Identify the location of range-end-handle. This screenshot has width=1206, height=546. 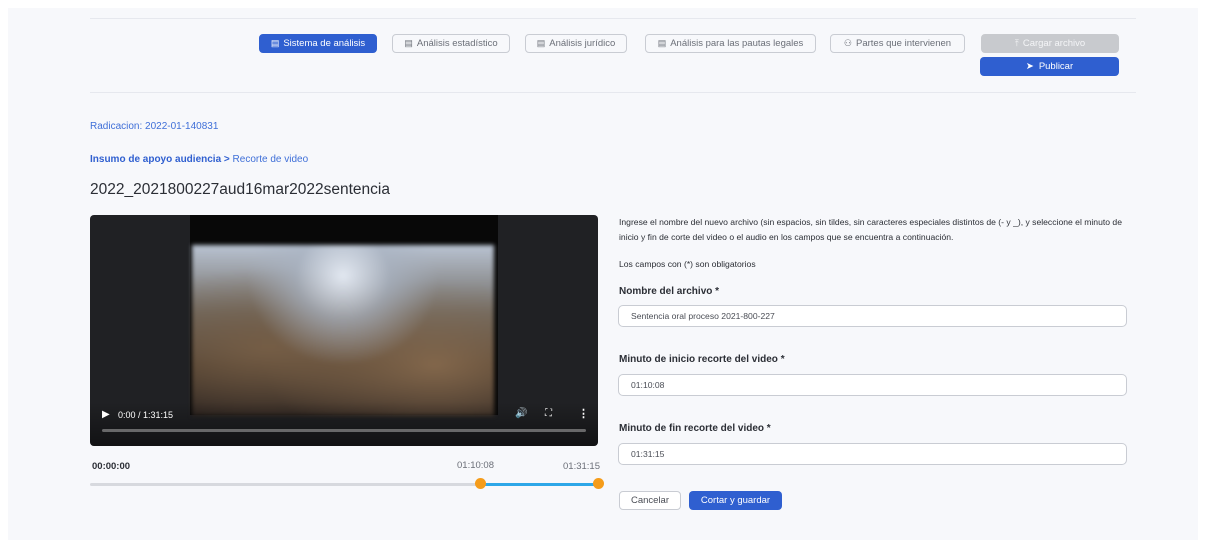
(598, 483).